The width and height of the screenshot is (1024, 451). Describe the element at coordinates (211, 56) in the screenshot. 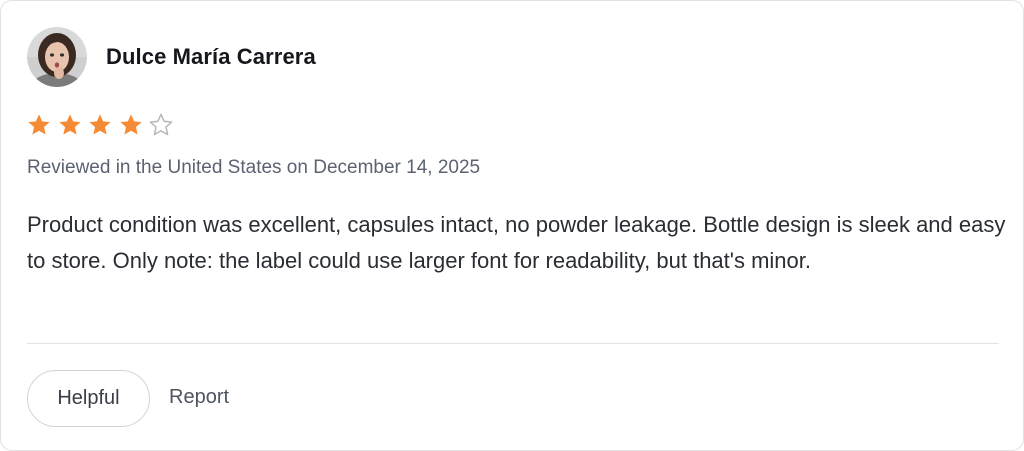

I see `reviewer-name: Dulce María Carrera` at that location.